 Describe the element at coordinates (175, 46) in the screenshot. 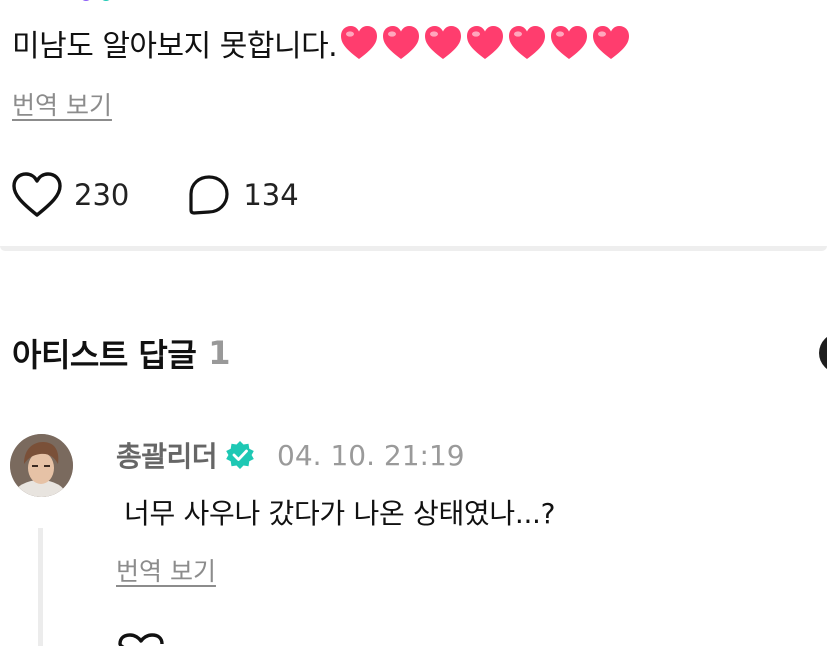

I see `post-text: 미남도 알아보지 못합니다.` at that location.